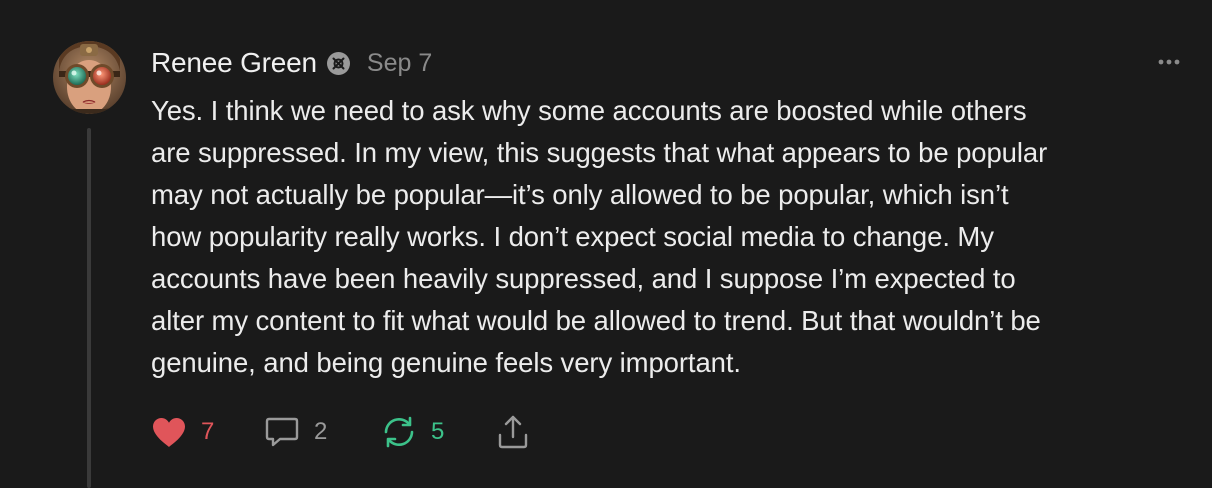 This screenshot has height=488, width=1212. Describe the element at coordinates (438, 431) in the screenshot. I see `restack-count: 5` at that location.